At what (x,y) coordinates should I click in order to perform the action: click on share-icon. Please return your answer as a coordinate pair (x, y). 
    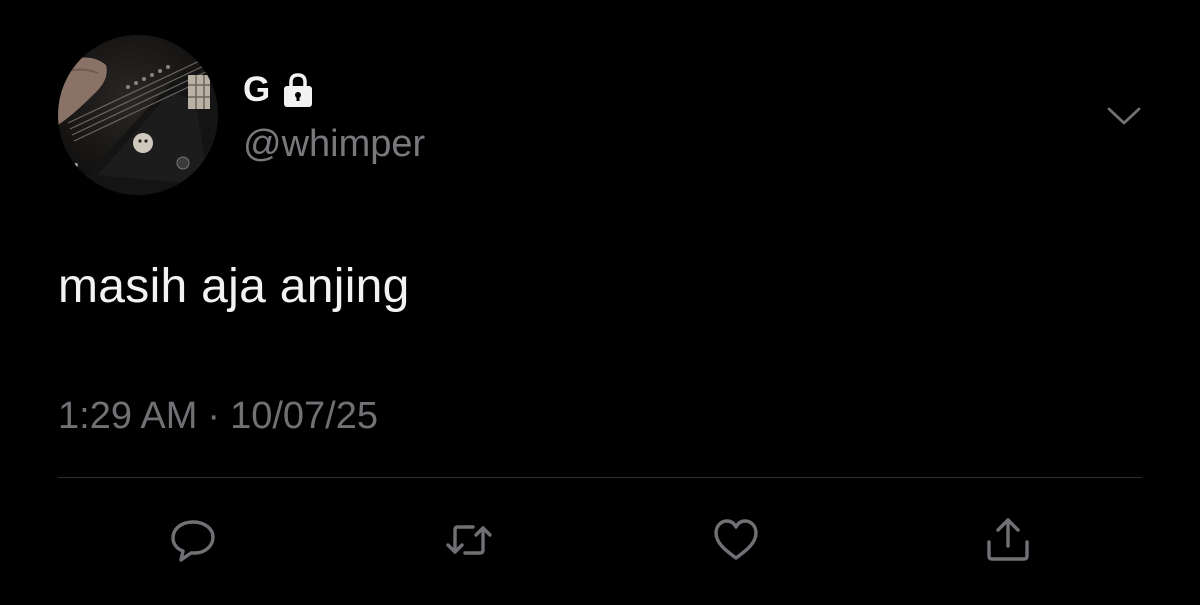
    Looking at the image, I should click on (1008, 539).